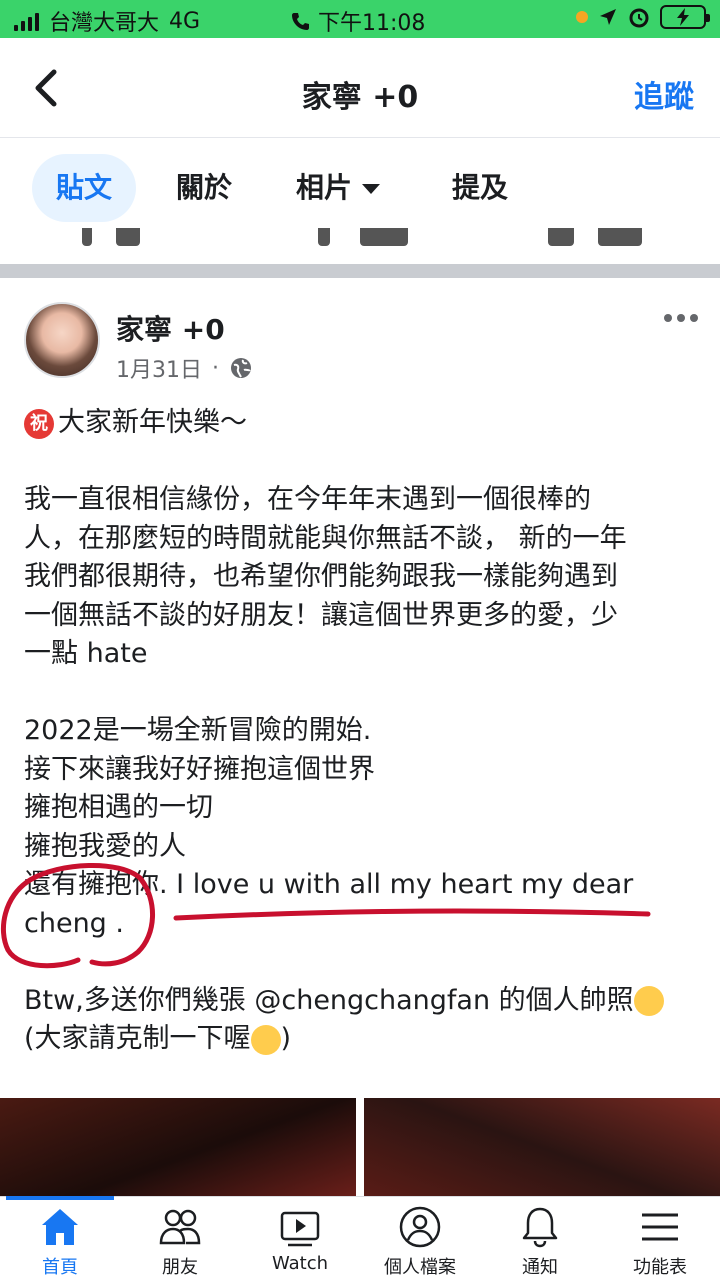 This screenshot has width=720, height=1280. What do you see at coordinates (241, 368) in the screenshot?
I see `globe-icon` at bounding box center [241, 368].